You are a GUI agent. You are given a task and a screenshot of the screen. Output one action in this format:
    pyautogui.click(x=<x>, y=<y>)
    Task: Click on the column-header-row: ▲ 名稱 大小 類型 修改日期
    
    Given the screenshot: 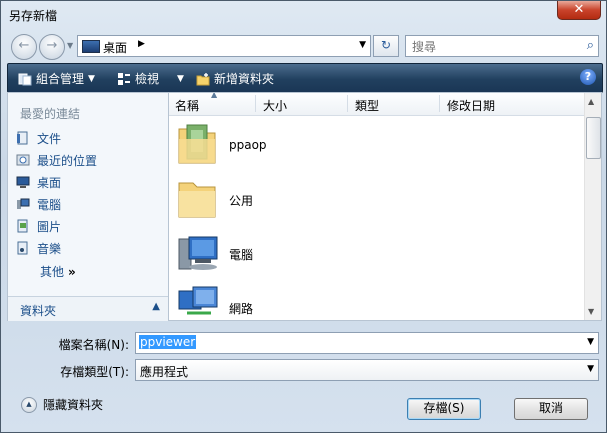 What is the action you would take?
    pyautogui.click(x=376, y=104)
    